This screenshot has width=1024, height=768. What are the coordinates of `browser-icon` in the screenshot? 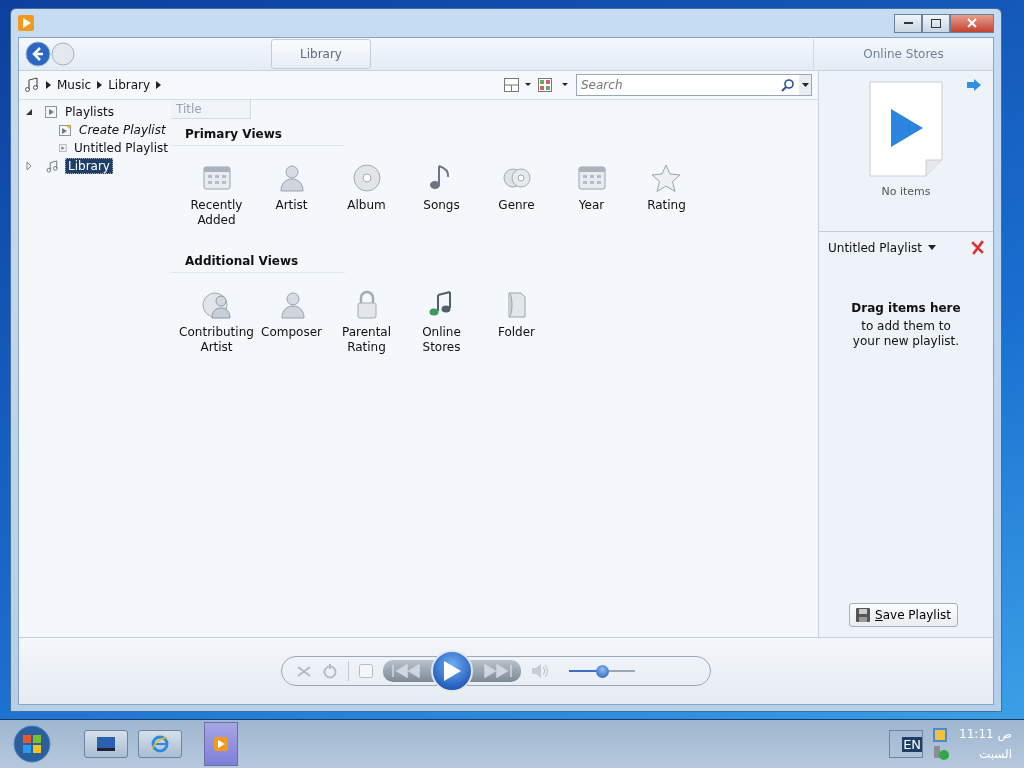 It's located at (160, 744).